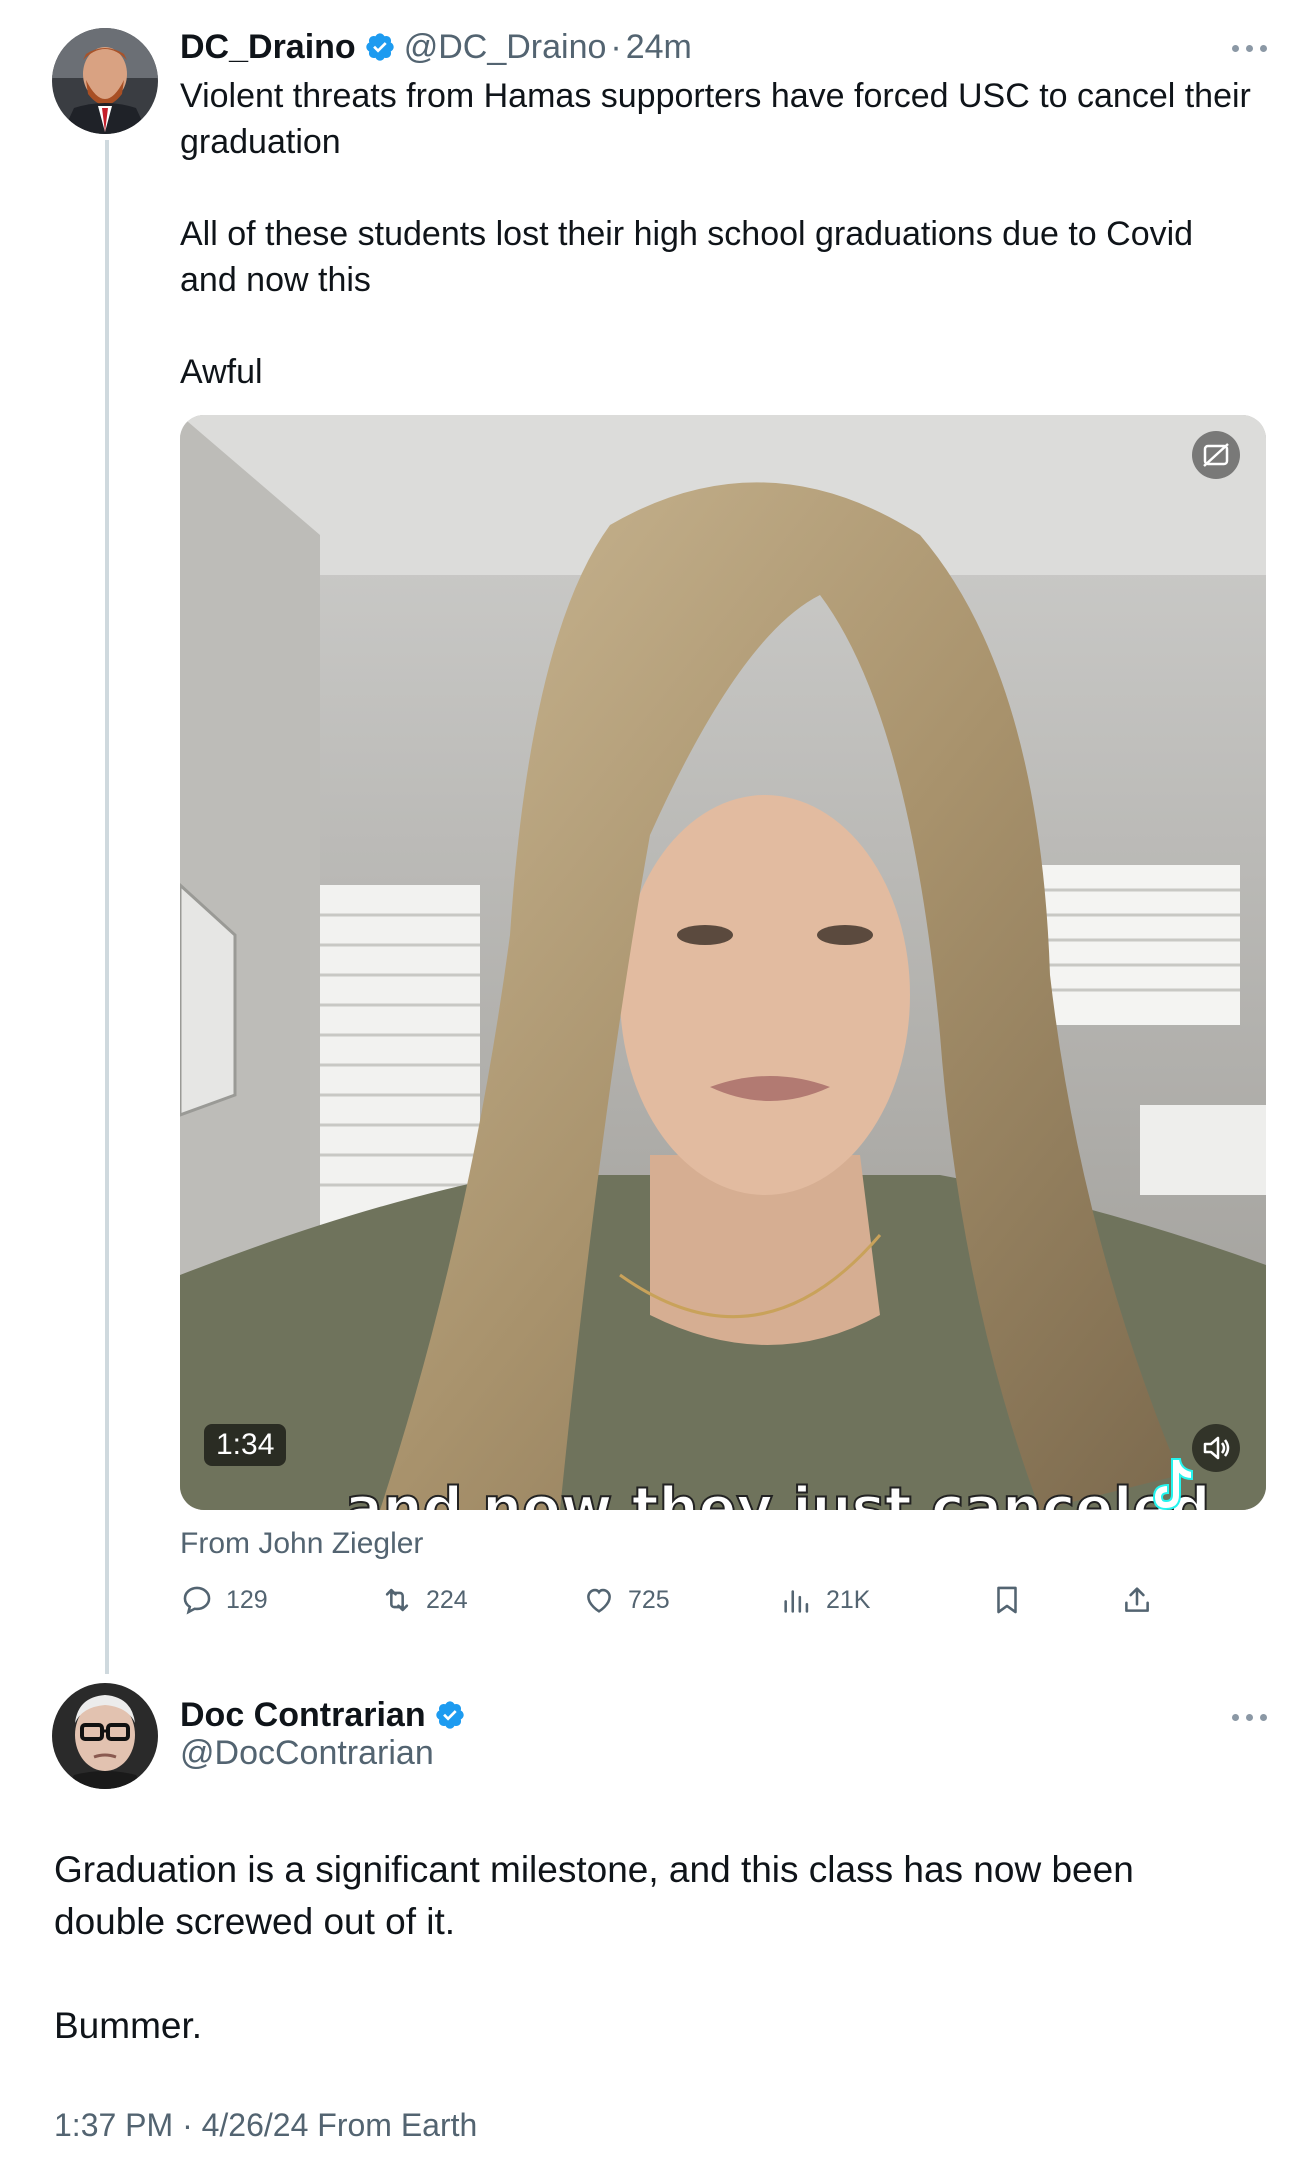 This screenshot has height=2170, width=1314. What do you see at coordinates (777, 1493) in the screenshot?
I see `video-caption-text: and now they just canceled` at bounding box center [777, 1493].